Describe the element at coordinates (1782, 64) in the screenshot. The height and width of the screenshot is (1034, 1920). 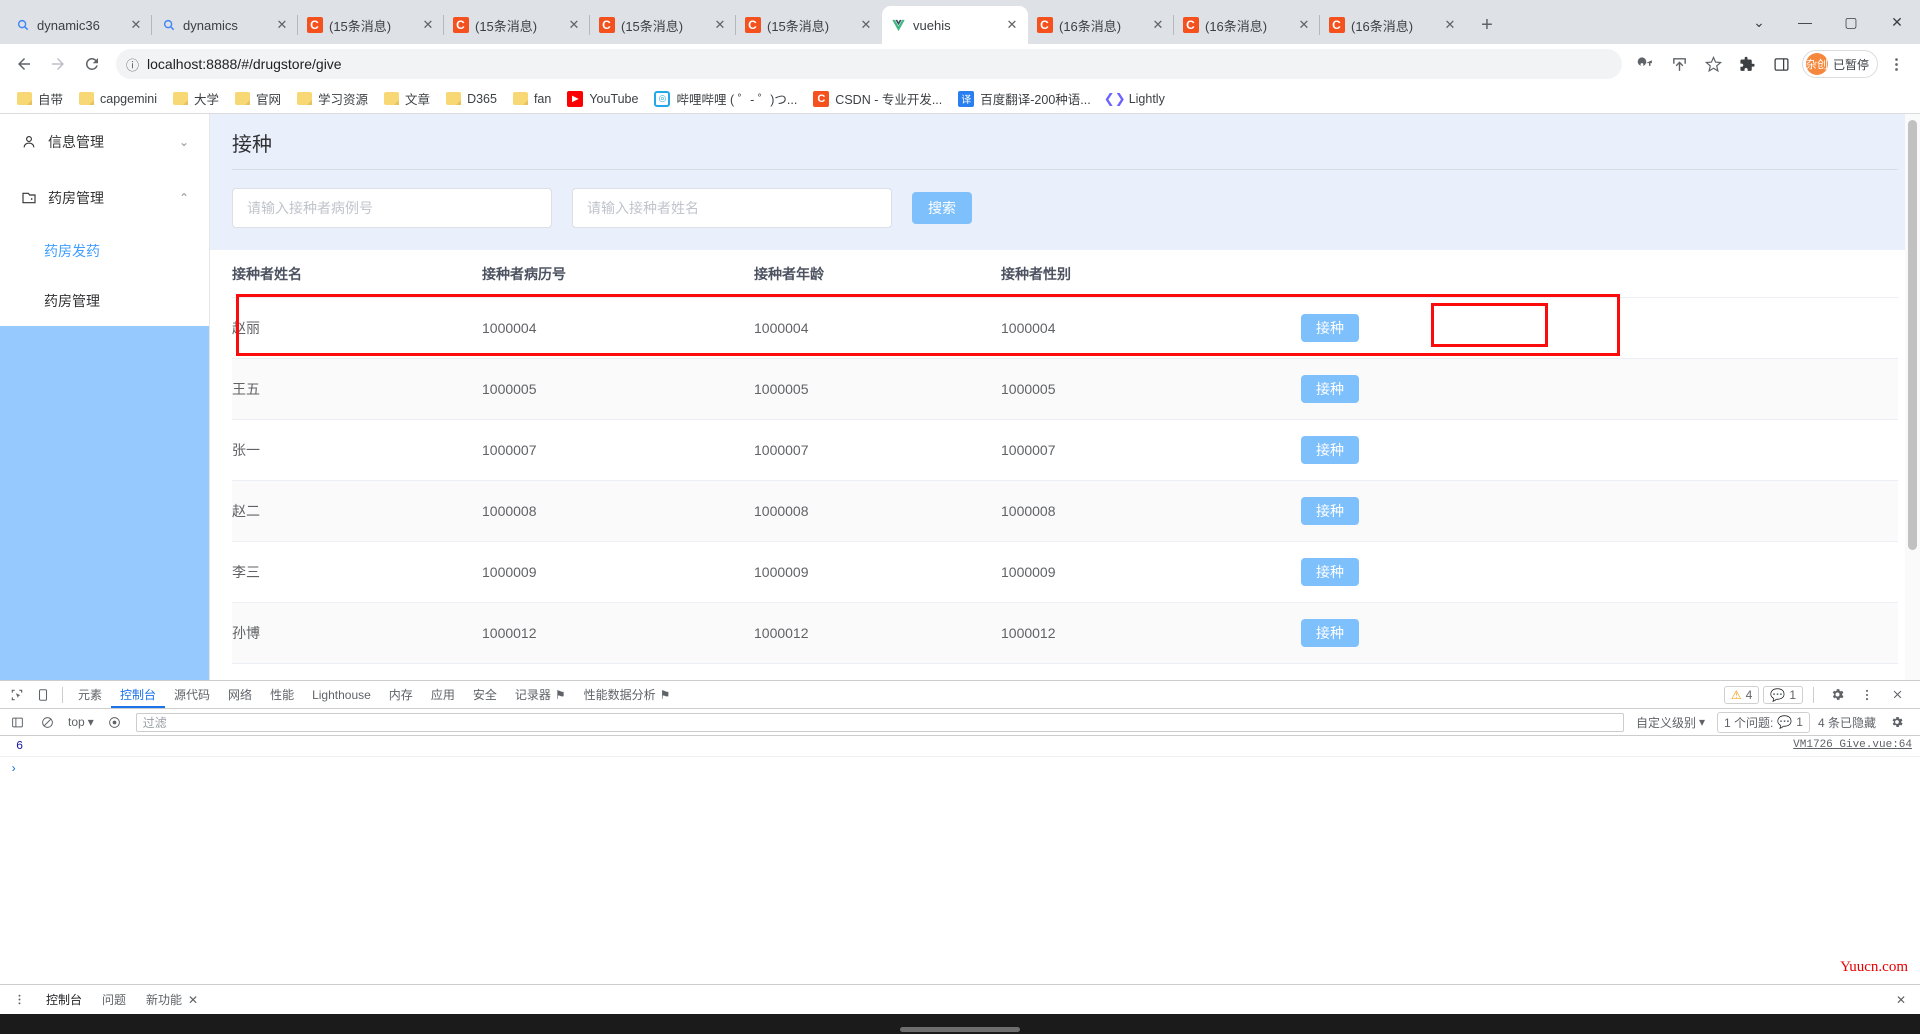
I see `sidepanel-icon` at that location.